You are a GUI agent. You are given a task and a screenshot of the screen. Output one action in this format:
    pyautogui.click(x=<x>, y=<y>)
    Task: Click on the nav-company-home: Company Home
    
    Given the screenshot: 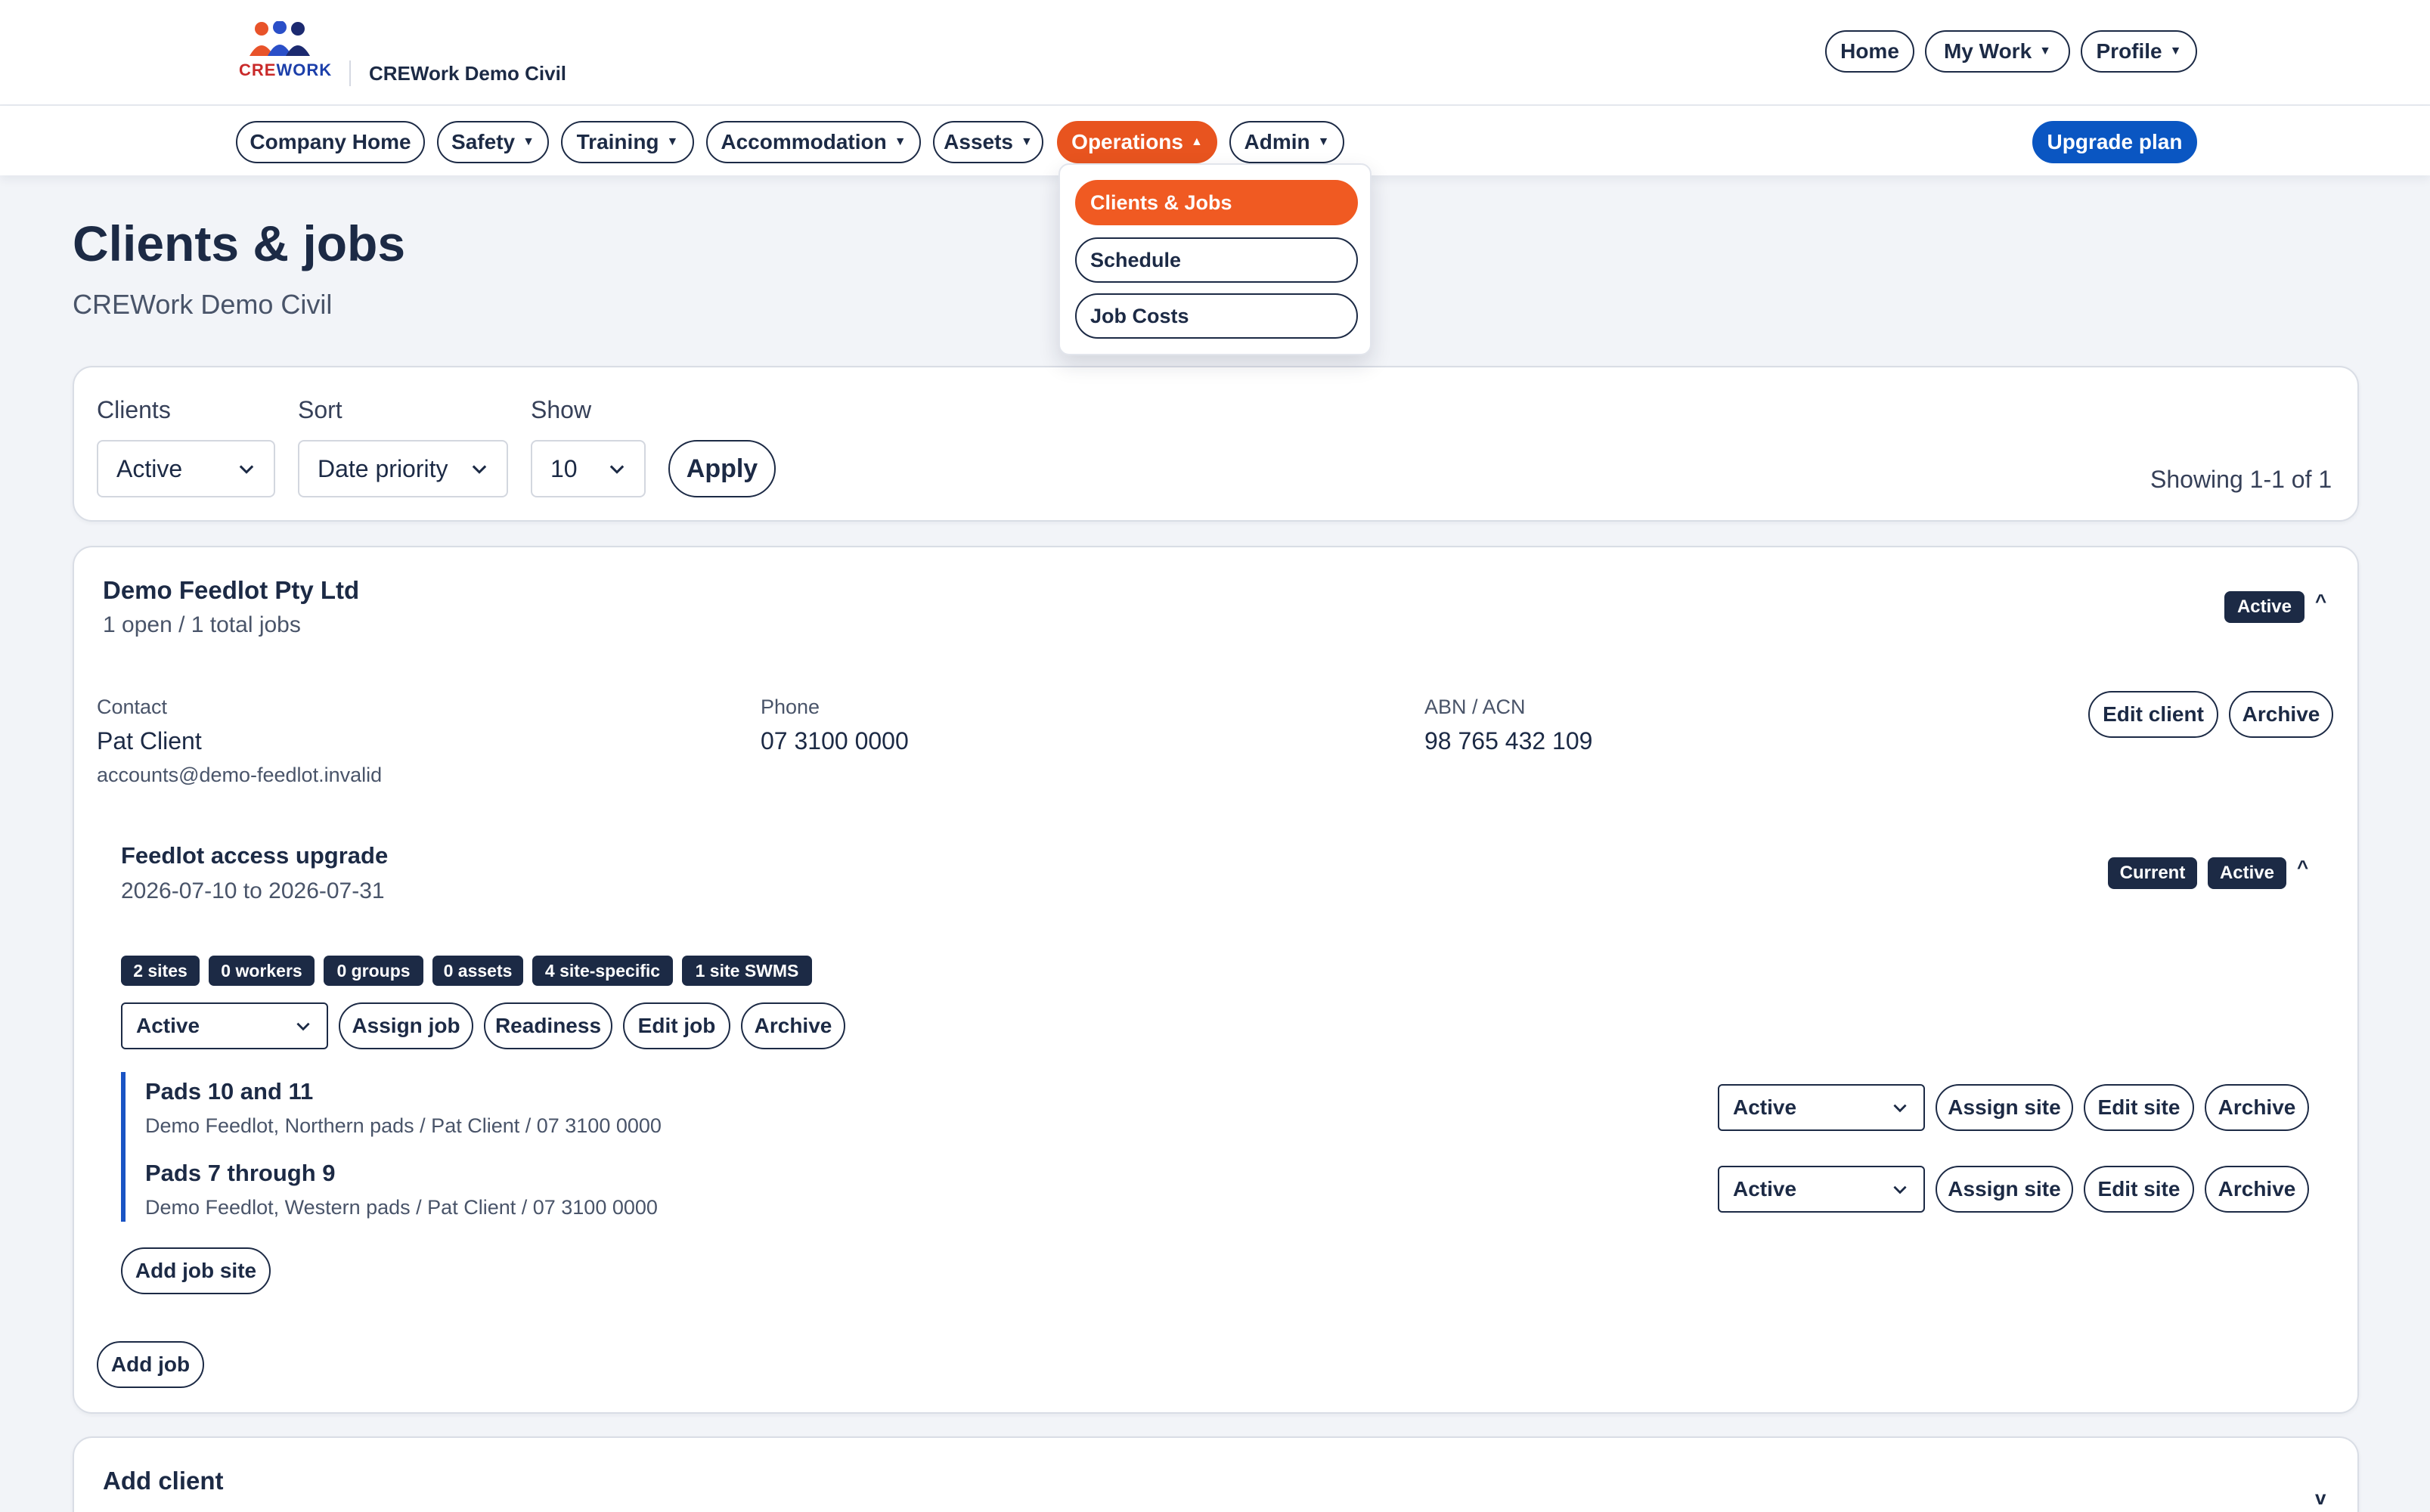 What is the action you would take?
    pyautogui.click(x=330, y=142)
    